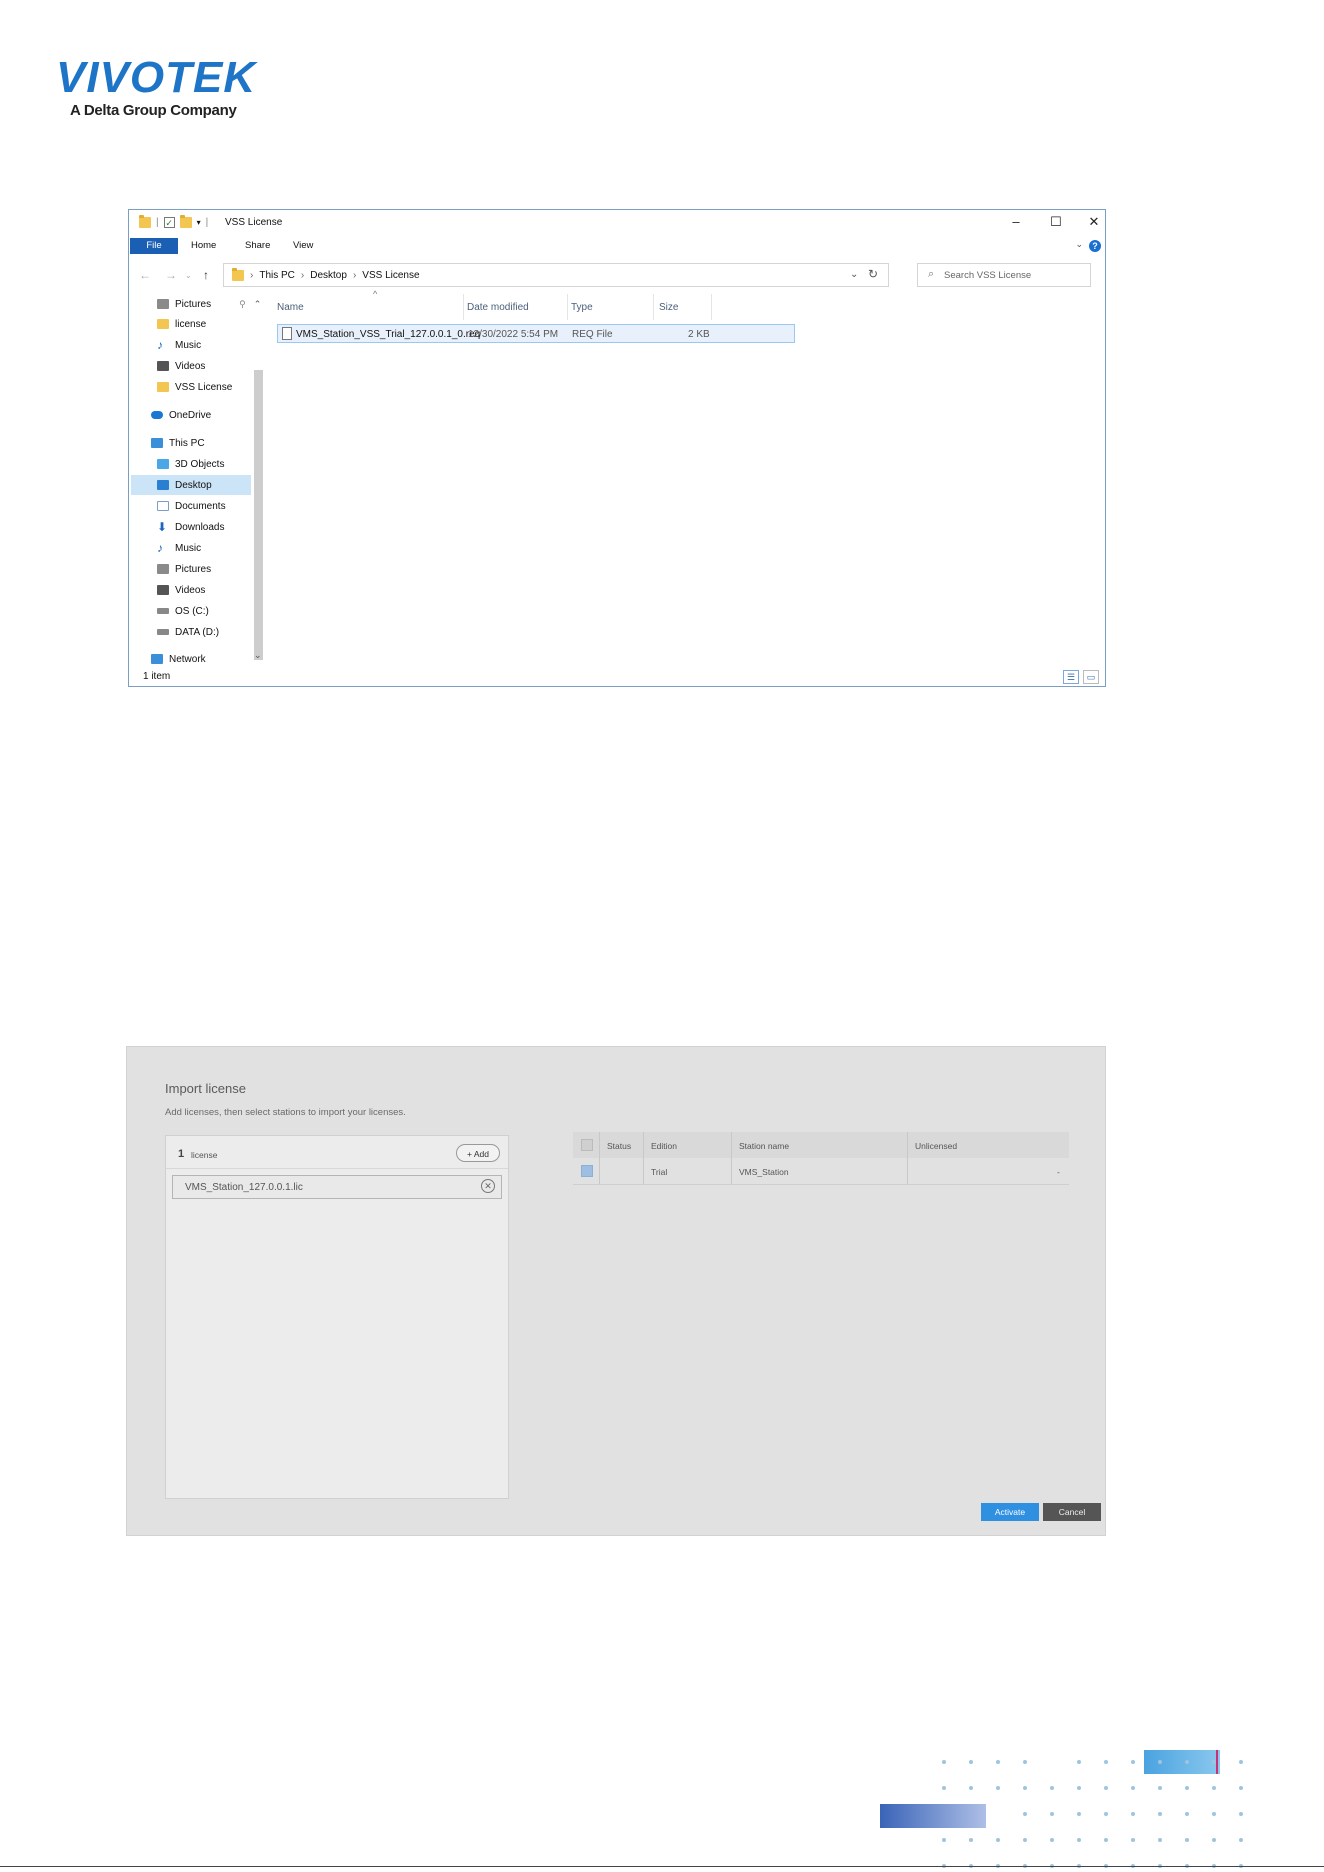 The width and height of the screenshot is (1324, 1872). I want to click on column-header-unlicensed: Unlicensed, so click(936, 1146).